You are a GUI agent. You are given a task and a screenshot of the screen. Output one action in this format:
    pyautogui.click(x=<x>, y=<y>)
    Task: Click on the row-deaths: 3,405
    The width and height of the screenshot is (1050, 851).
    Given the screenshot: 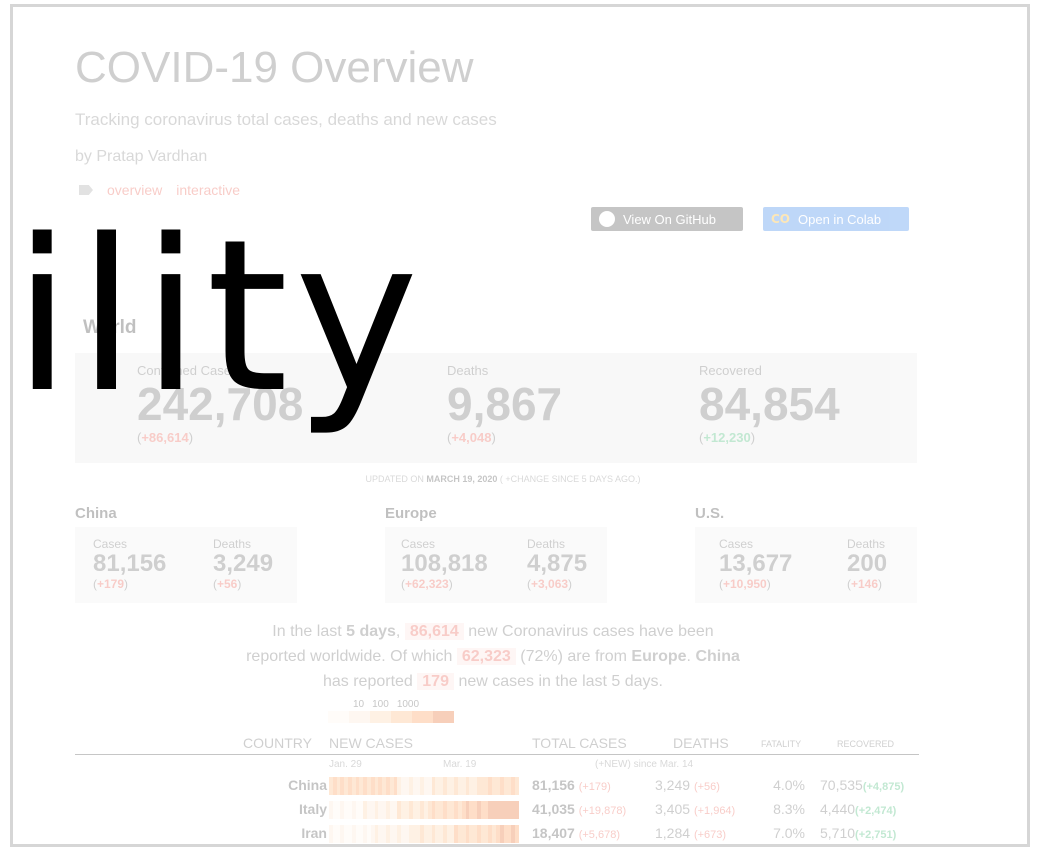 What is the action you would take?
    pyautogui.click(x=673, y=809)
    